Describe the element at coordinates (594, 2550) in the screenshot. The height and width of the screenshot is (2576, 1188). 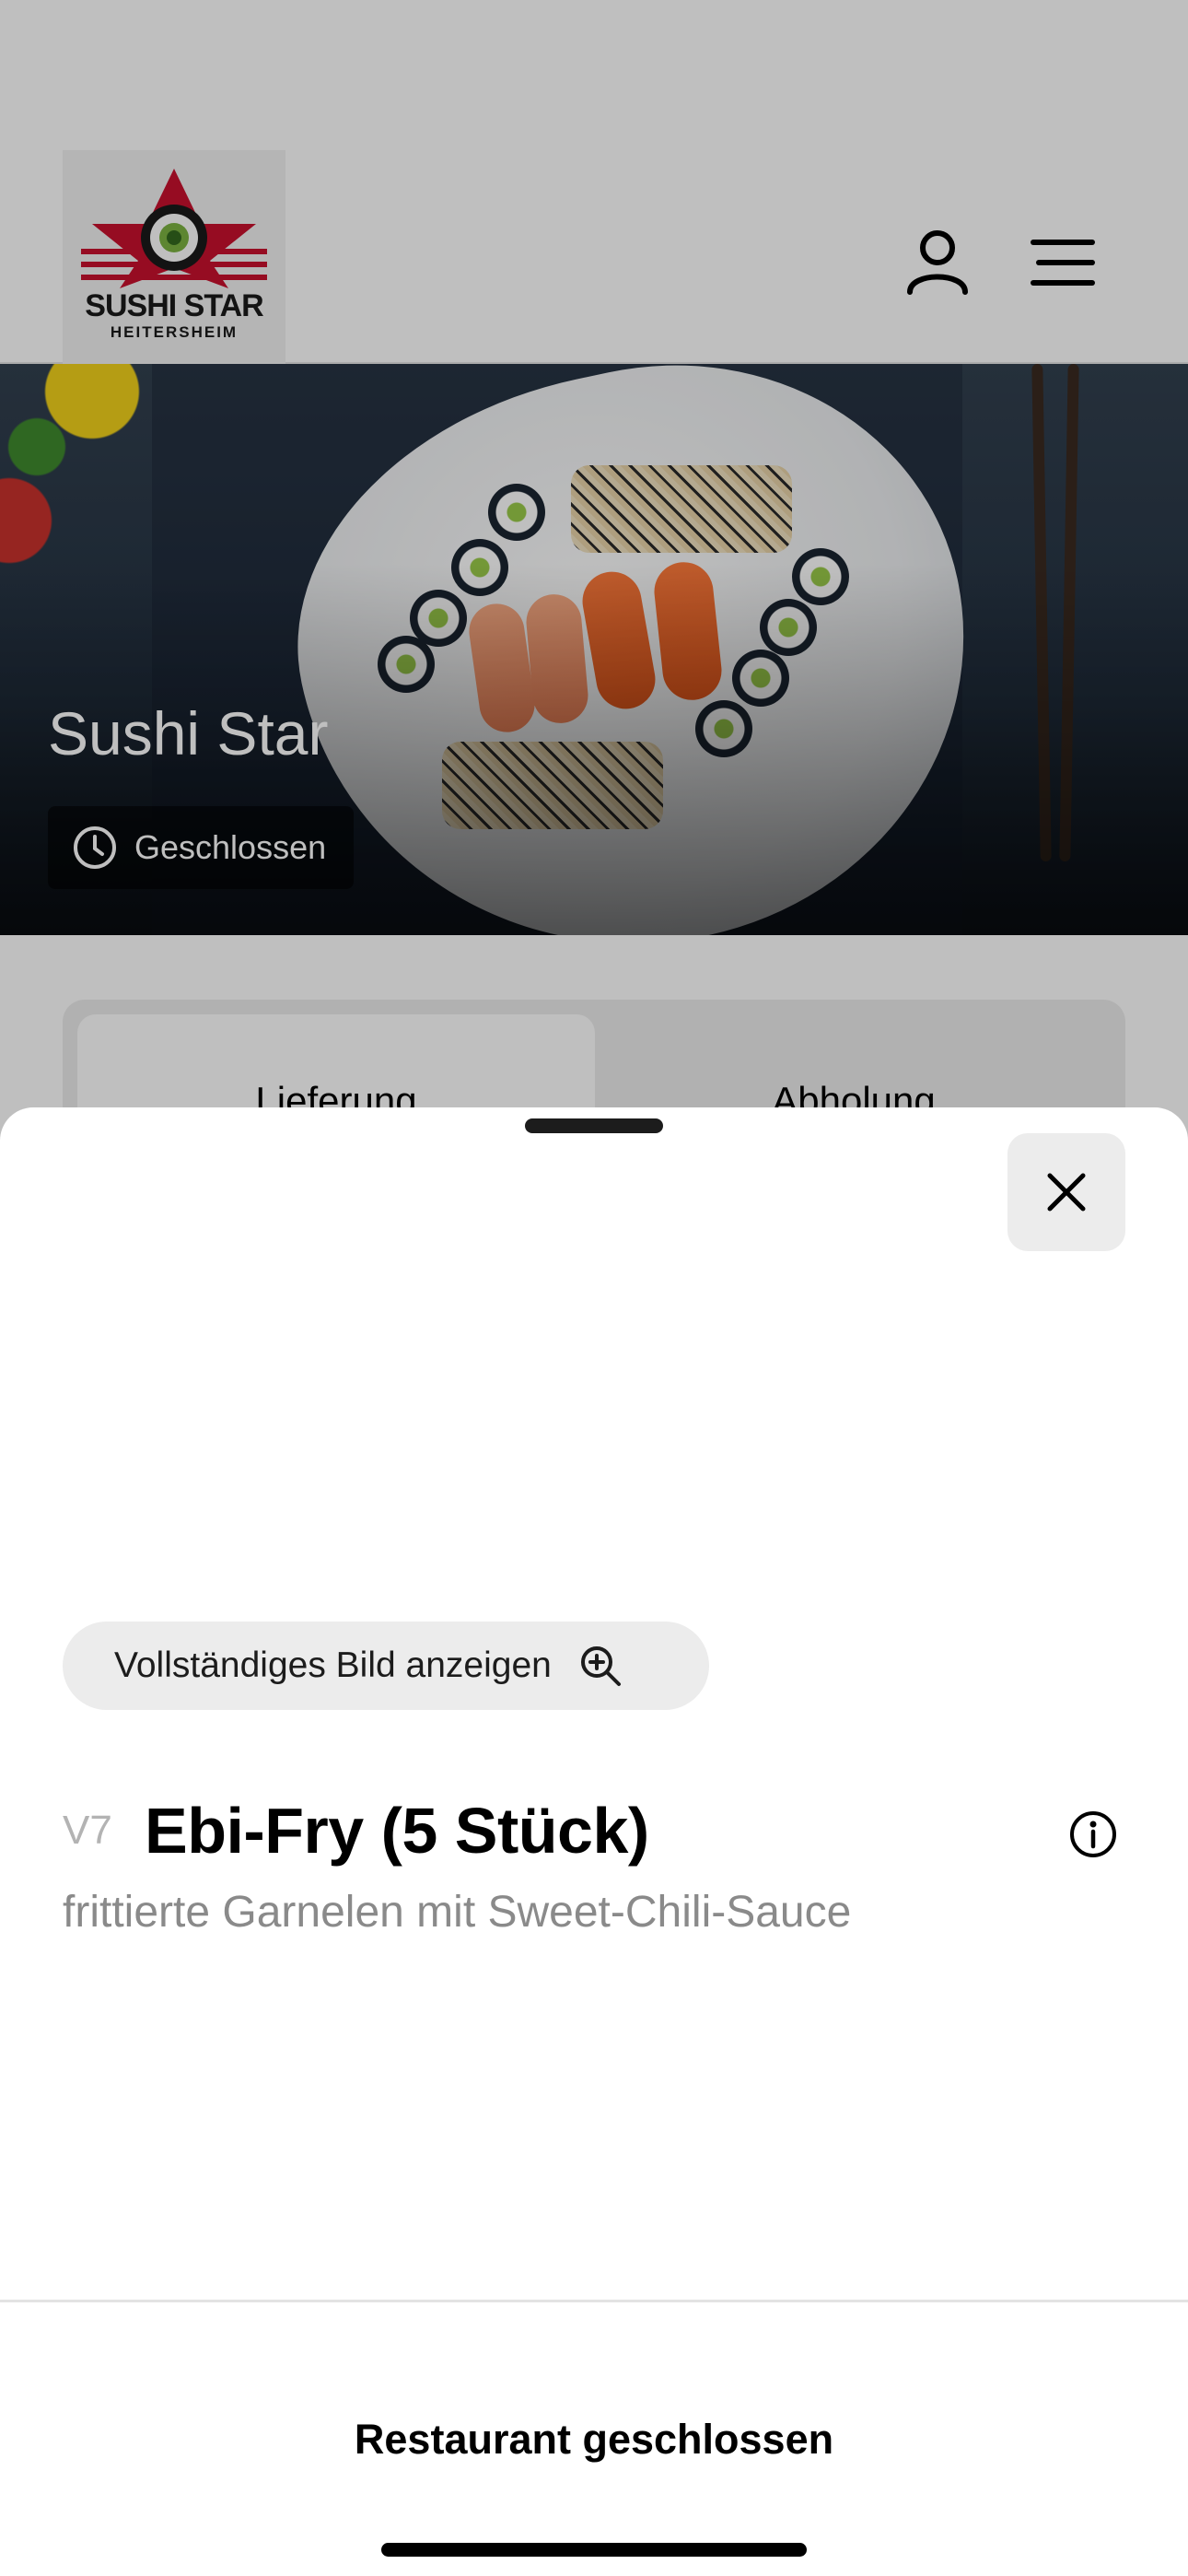
I see `home-indicator` at that location.